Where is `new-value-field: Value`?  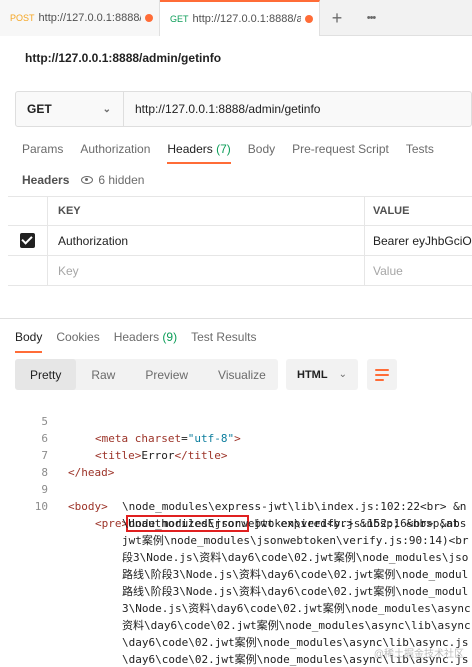 new-value-field: Value is located at coordinates (418, 270).